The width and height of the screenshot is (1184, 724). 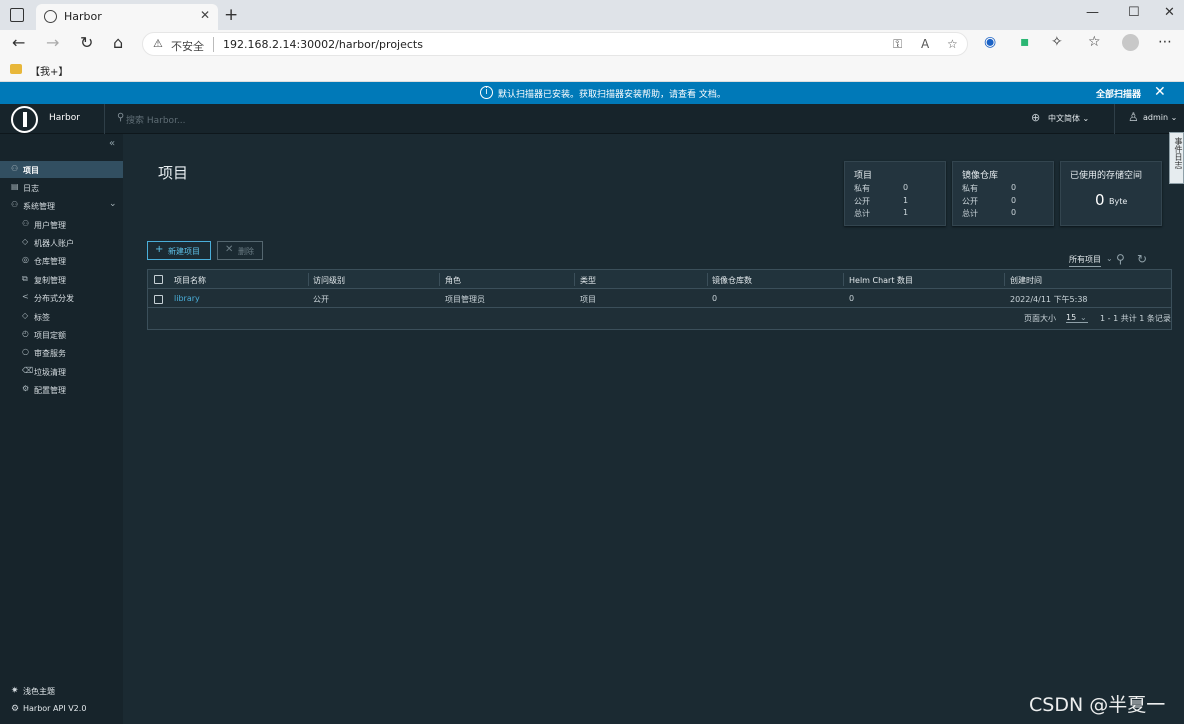 What do you see at coordinates (187, 46) in the screenshot?
I see `security-label: 不安全` at bounding box center [187, 46].